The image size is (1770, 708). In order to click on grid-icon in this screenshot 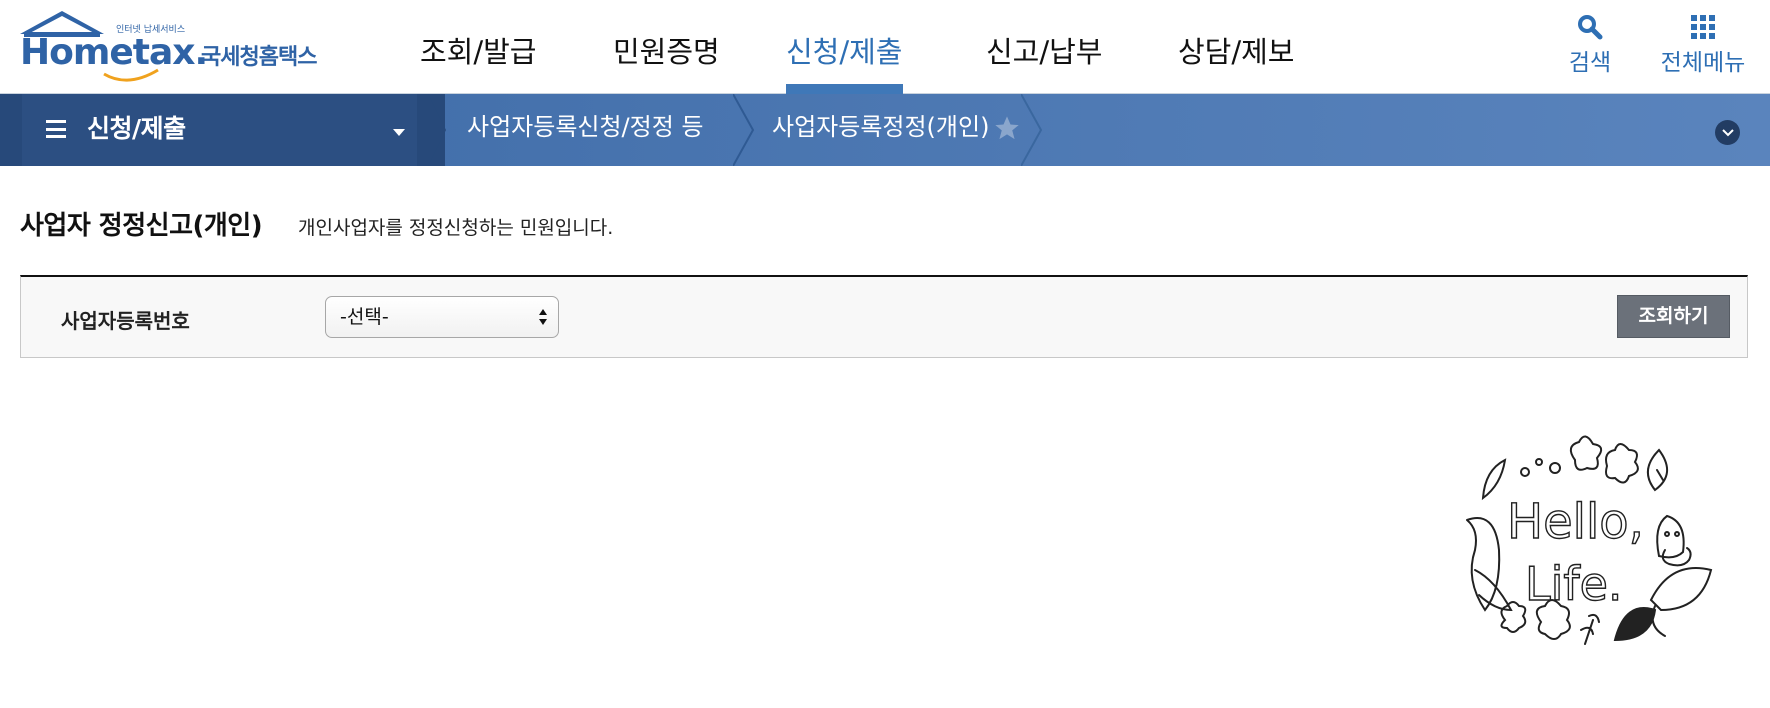, I will do `click(1703, 27)`.